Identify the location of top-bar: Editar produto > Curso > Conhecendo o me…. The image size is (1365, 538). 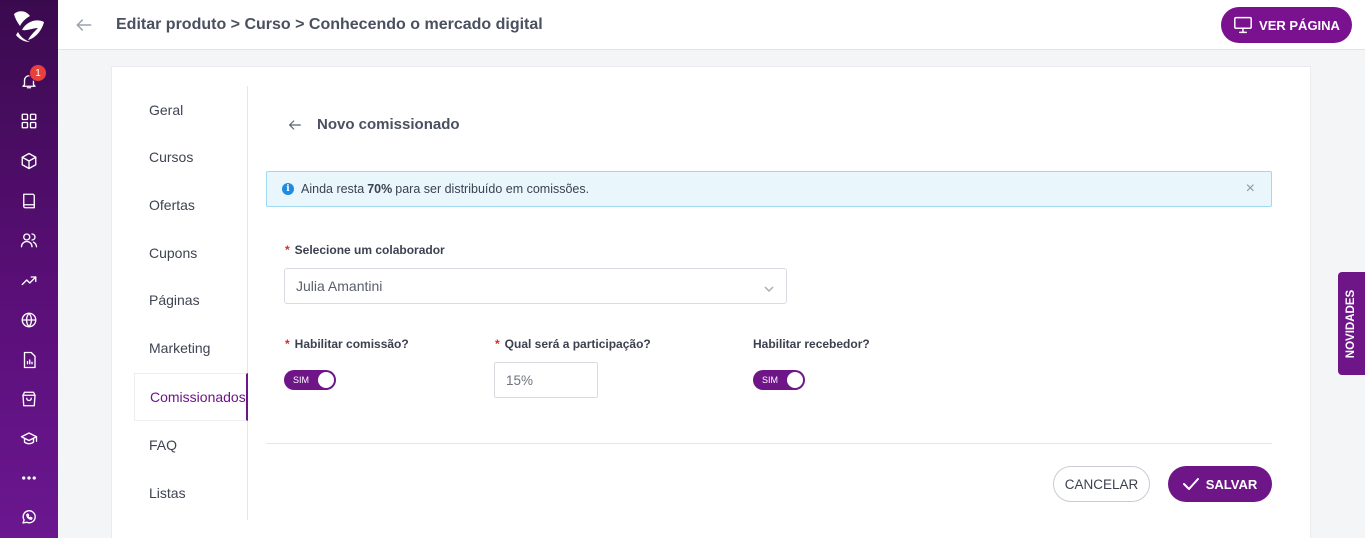
(711, 25).